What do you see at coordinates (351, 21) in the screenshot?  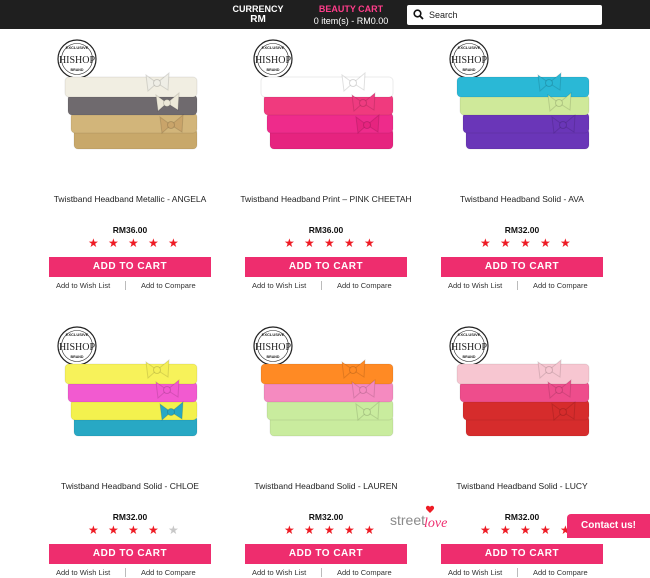 I see `cart-summary: 0 item(s) - RM0.00` at bounding box center [351, 21].